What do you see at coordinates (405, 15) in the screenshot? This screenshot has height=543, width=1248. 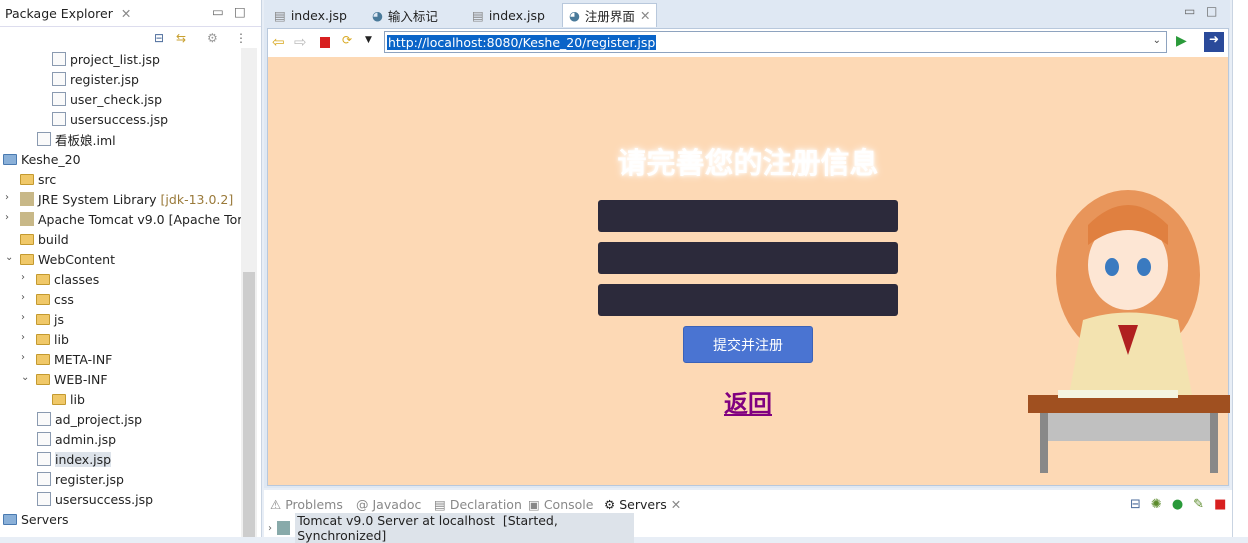 I see `editor-tab: ◕ 输入标记` at bounding box center [405, 15].